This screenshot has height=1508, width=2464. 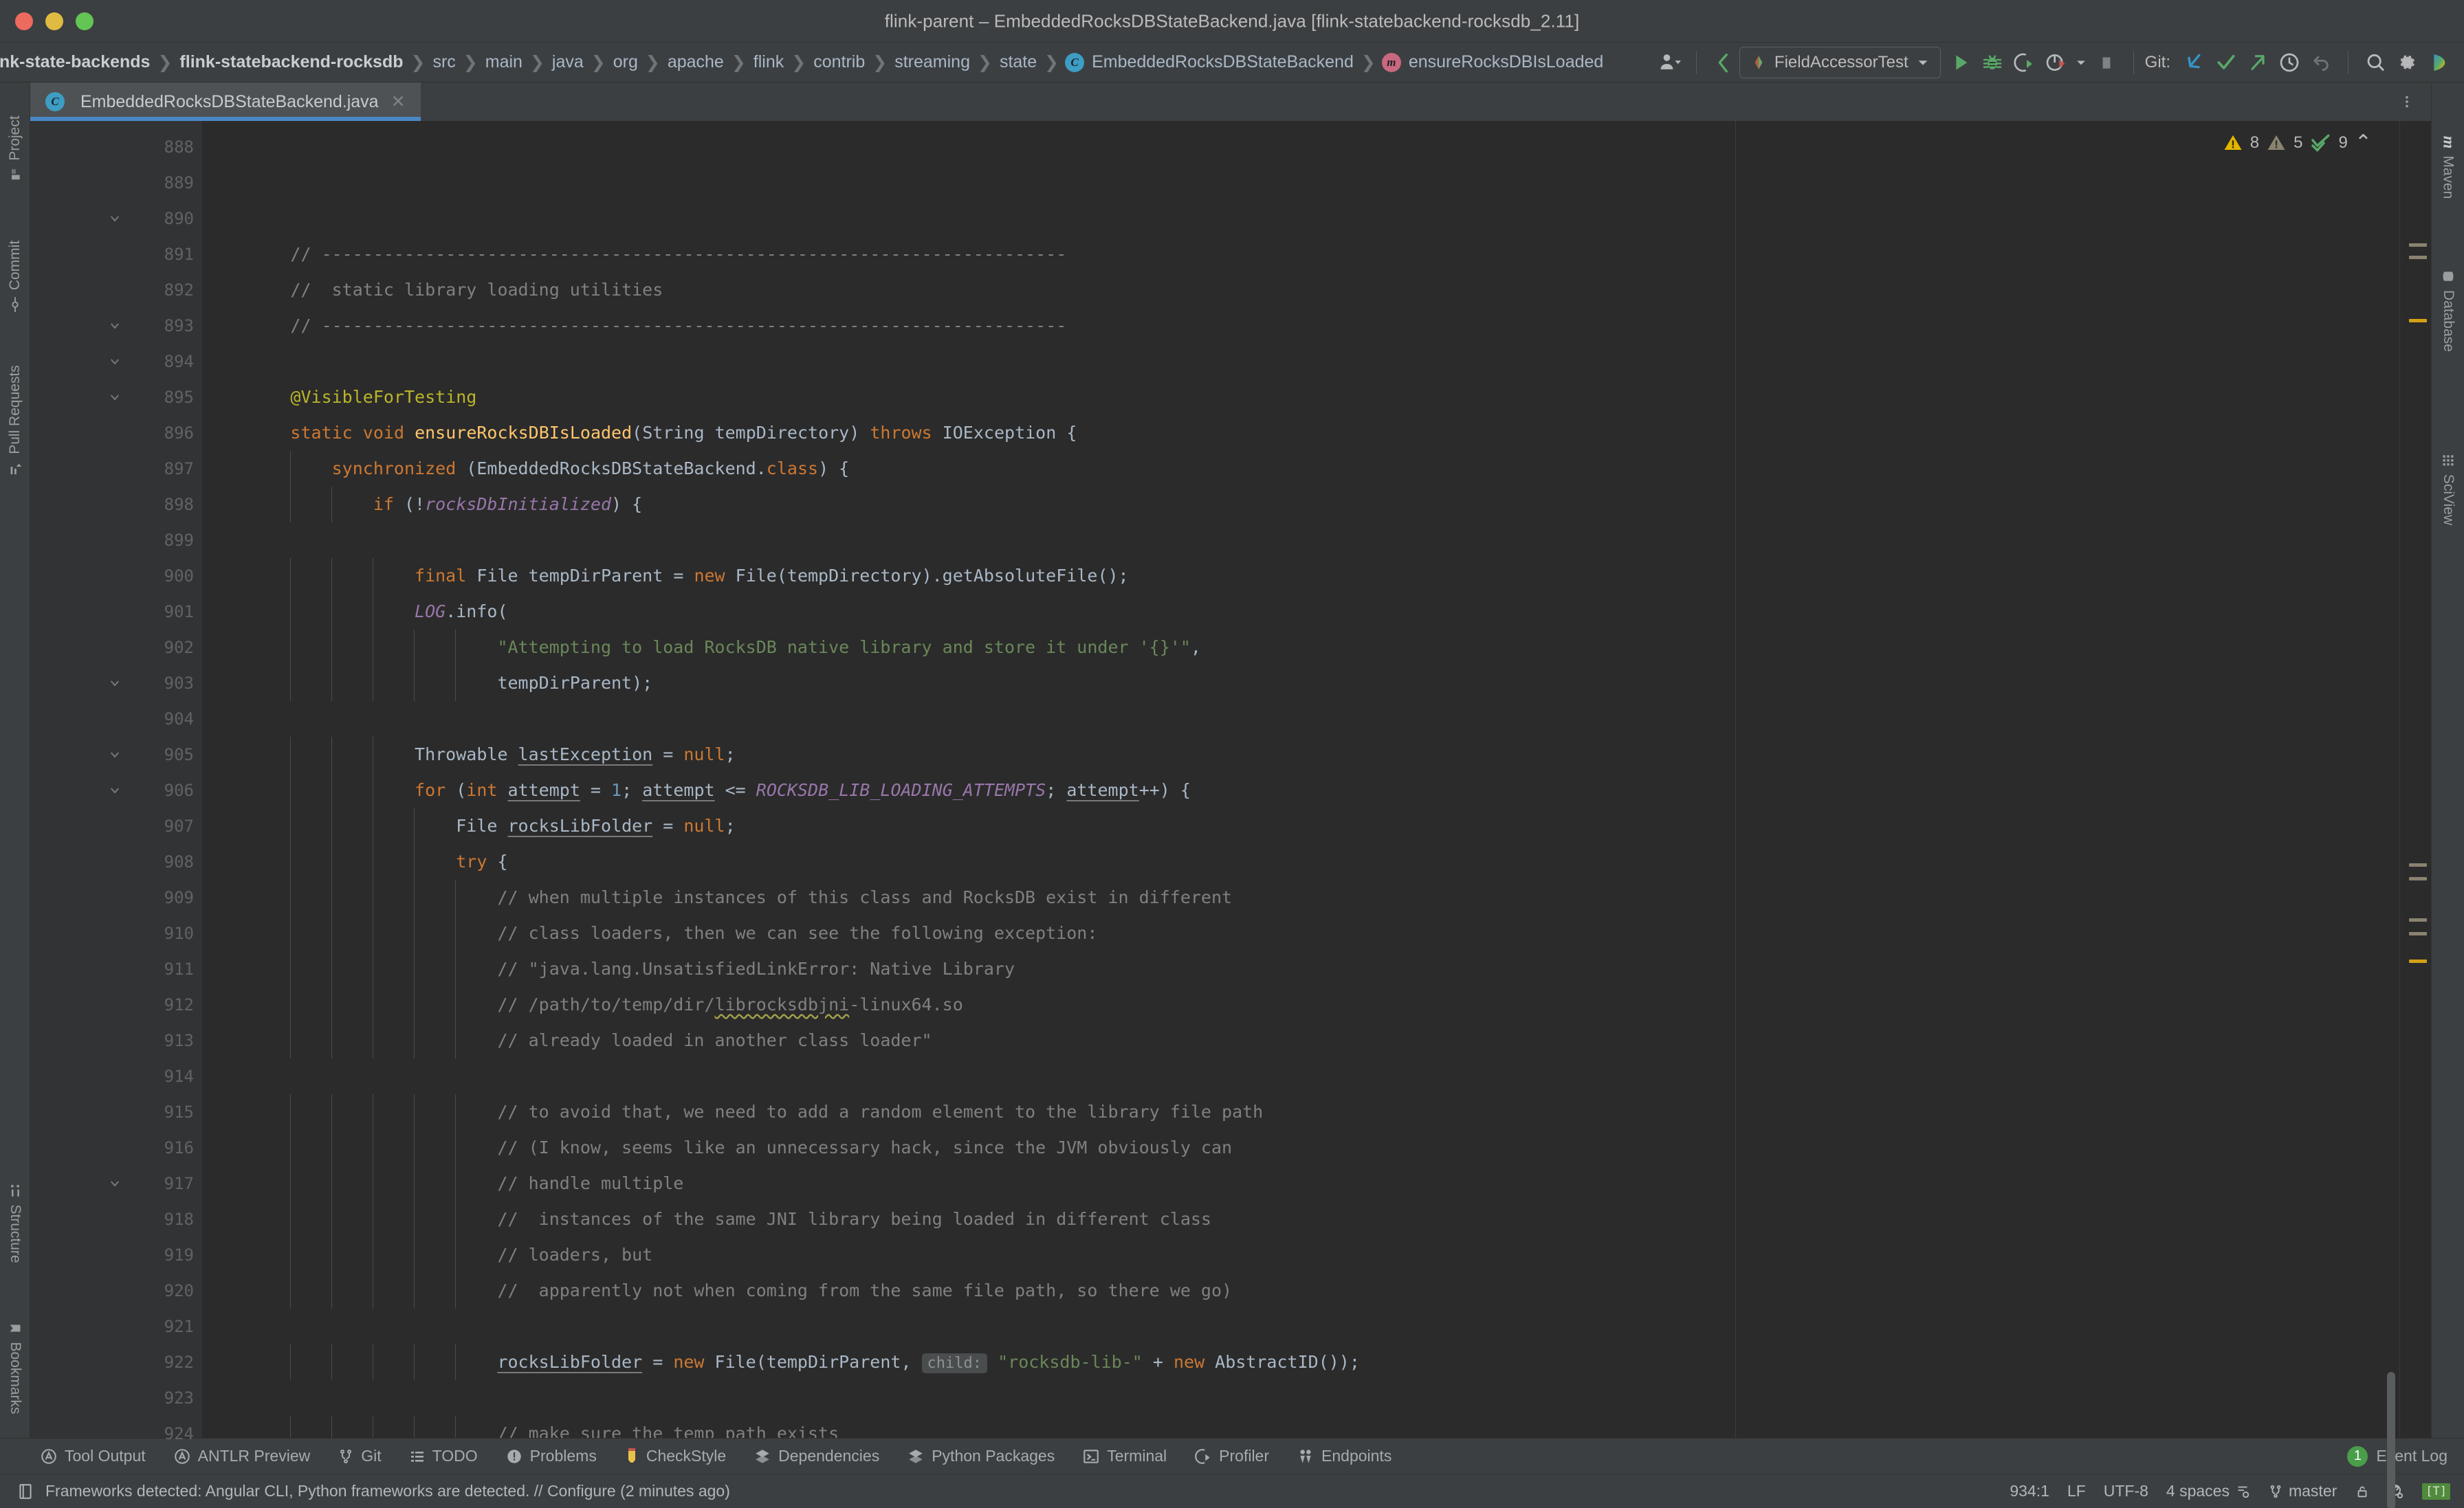 I want to click on line-number: 894, so click(x=116, y=361).